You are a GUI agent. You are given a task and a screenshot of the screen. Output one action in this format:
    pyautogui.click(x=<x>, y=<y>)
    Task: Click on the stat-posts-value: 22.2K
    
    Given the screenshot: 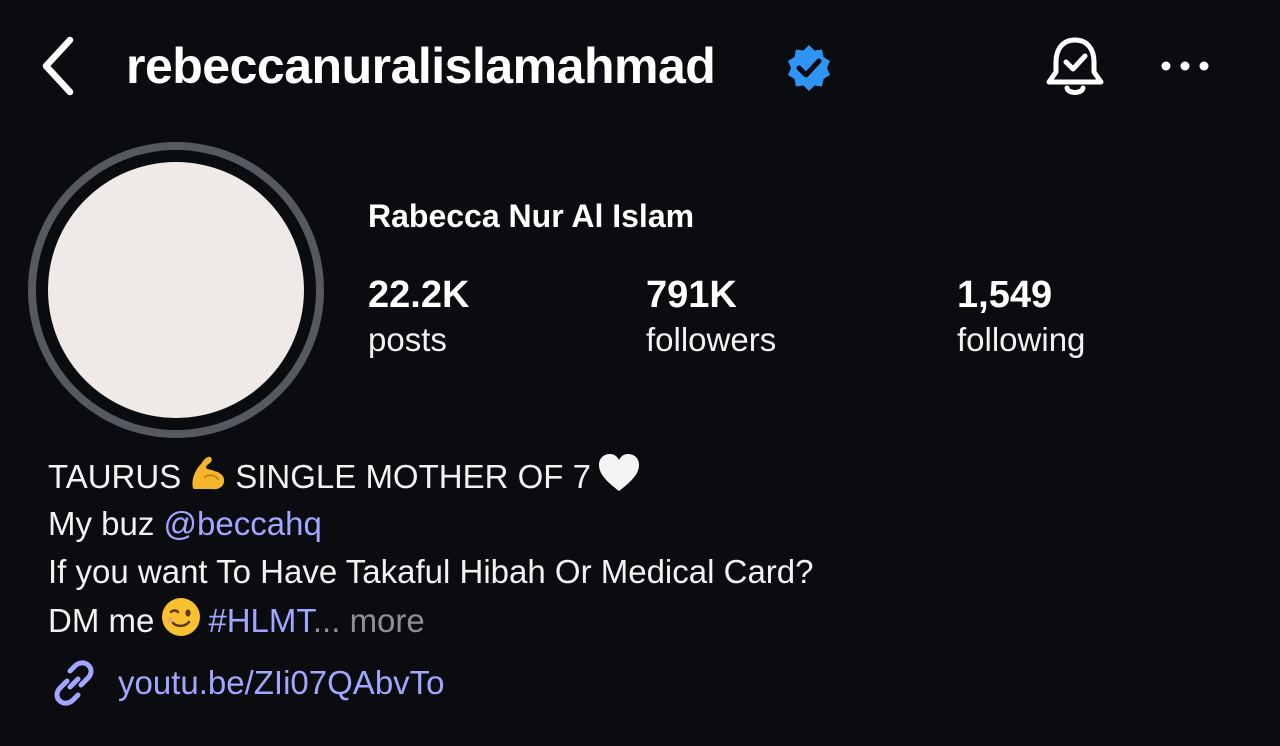 What is the action you would take?
    pyautogui.click(x=419, y=295)
    